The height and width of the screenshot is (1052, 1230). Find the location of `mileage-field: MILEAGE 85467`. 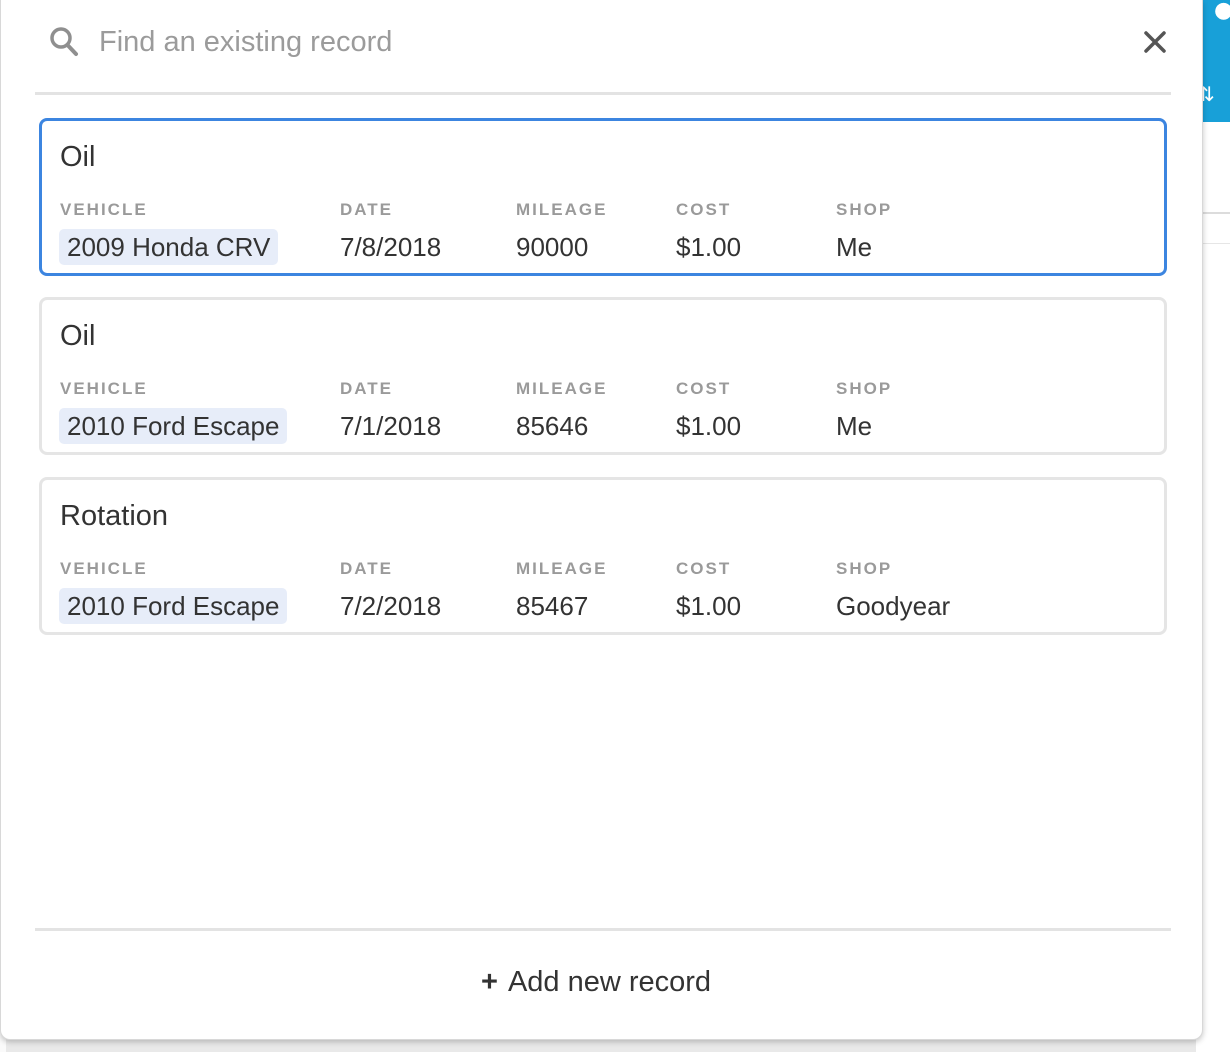

mileage-field: MILEAGE 85467 is located at coordinates (561, 591).